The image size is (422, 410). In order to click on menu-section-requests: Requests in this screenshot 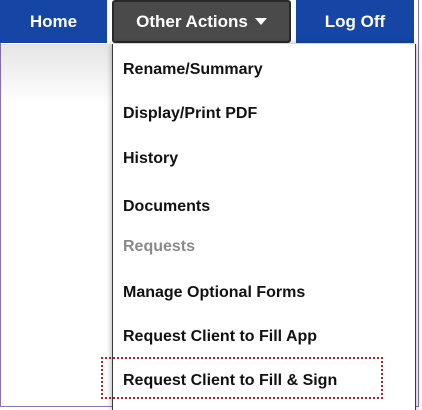, I will do `click(159, 246)`.